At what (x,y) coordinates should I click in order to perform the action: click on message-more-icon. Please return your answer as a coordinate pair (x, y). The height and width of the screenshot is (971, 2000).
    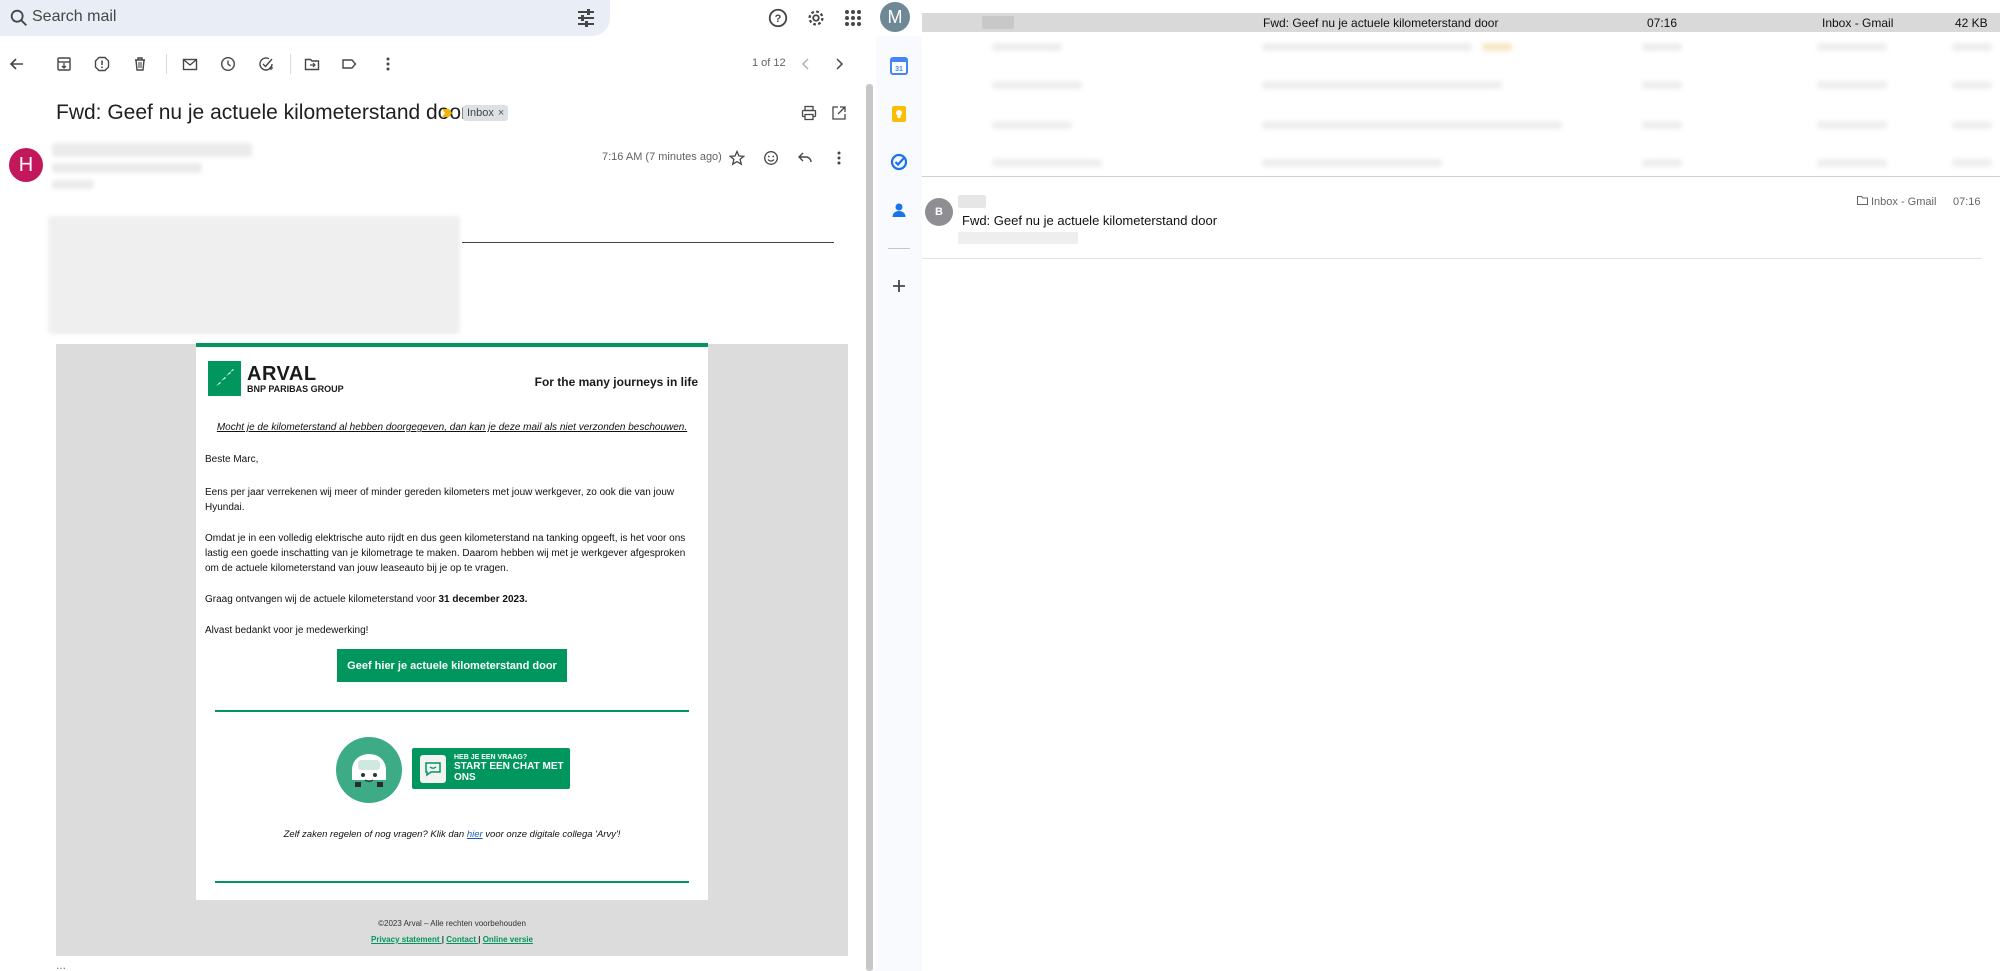
    Looking at the image, I should click on (839, 158).